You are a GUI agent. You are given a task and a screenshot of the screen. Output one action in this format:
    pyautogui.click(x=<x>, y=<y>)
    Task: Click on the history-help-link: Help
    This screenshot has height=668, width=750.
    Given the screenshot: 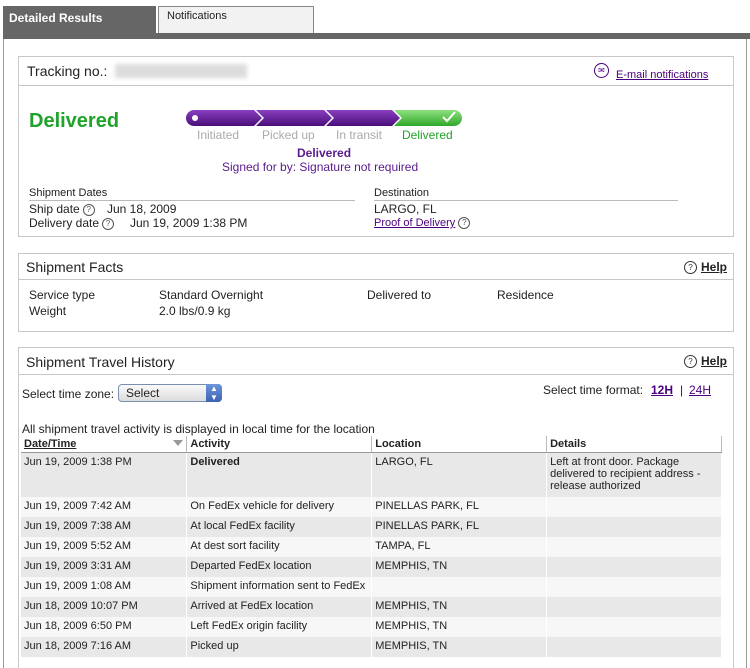 What is the action you would take?
    pyautogui.click(x=714, y=361)
    